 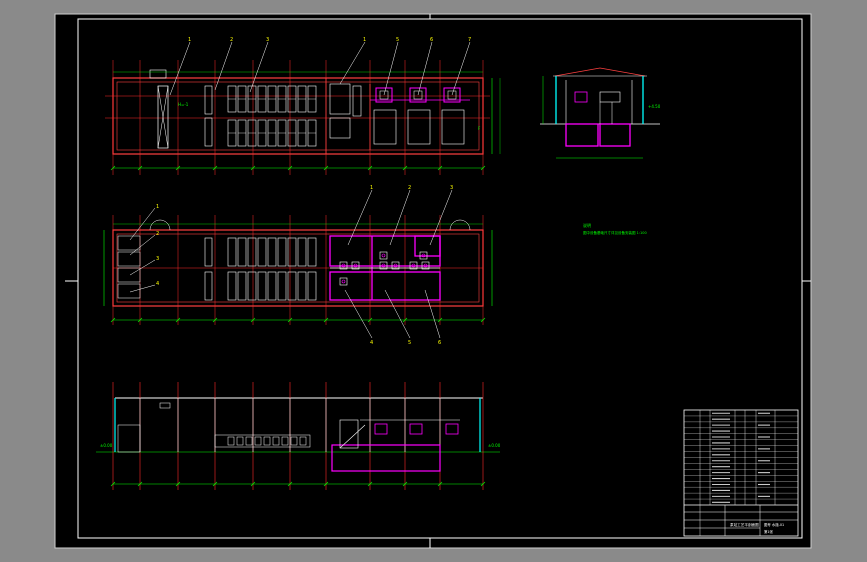 I want to click on svg-text: H=-1, so click(x=183, y=104).